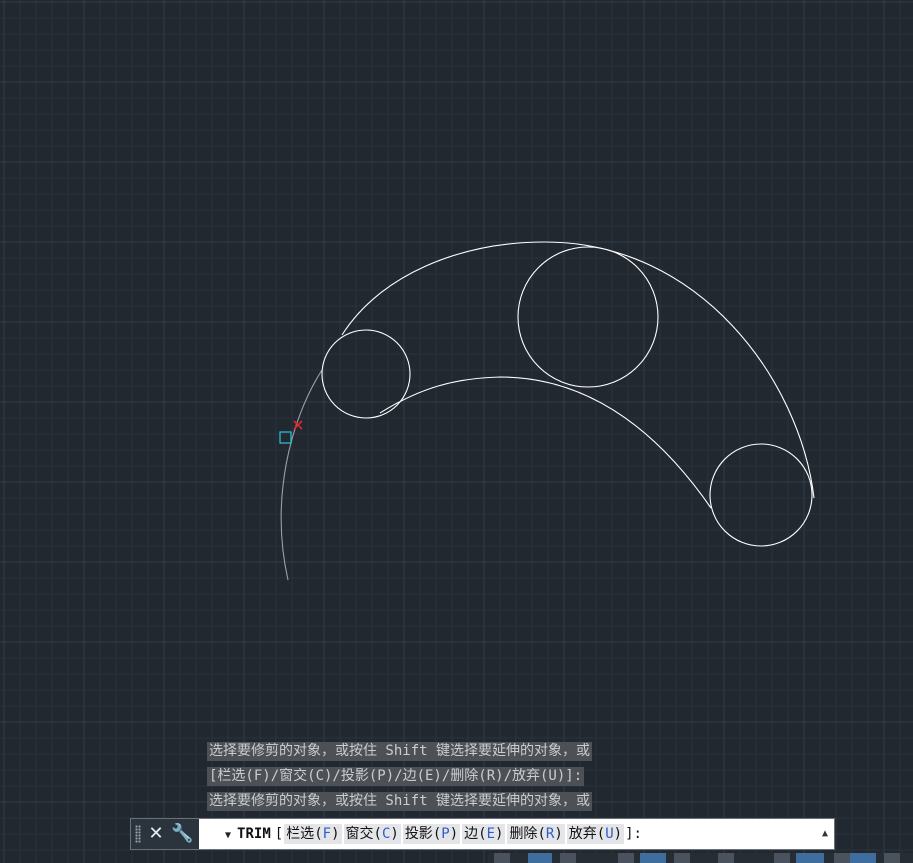 This screenshot has height=863, width=913. What do you see at coordinates (523, 834) in the screenshot?
I see `option-label: 删除` at bounding box center [523, 834].